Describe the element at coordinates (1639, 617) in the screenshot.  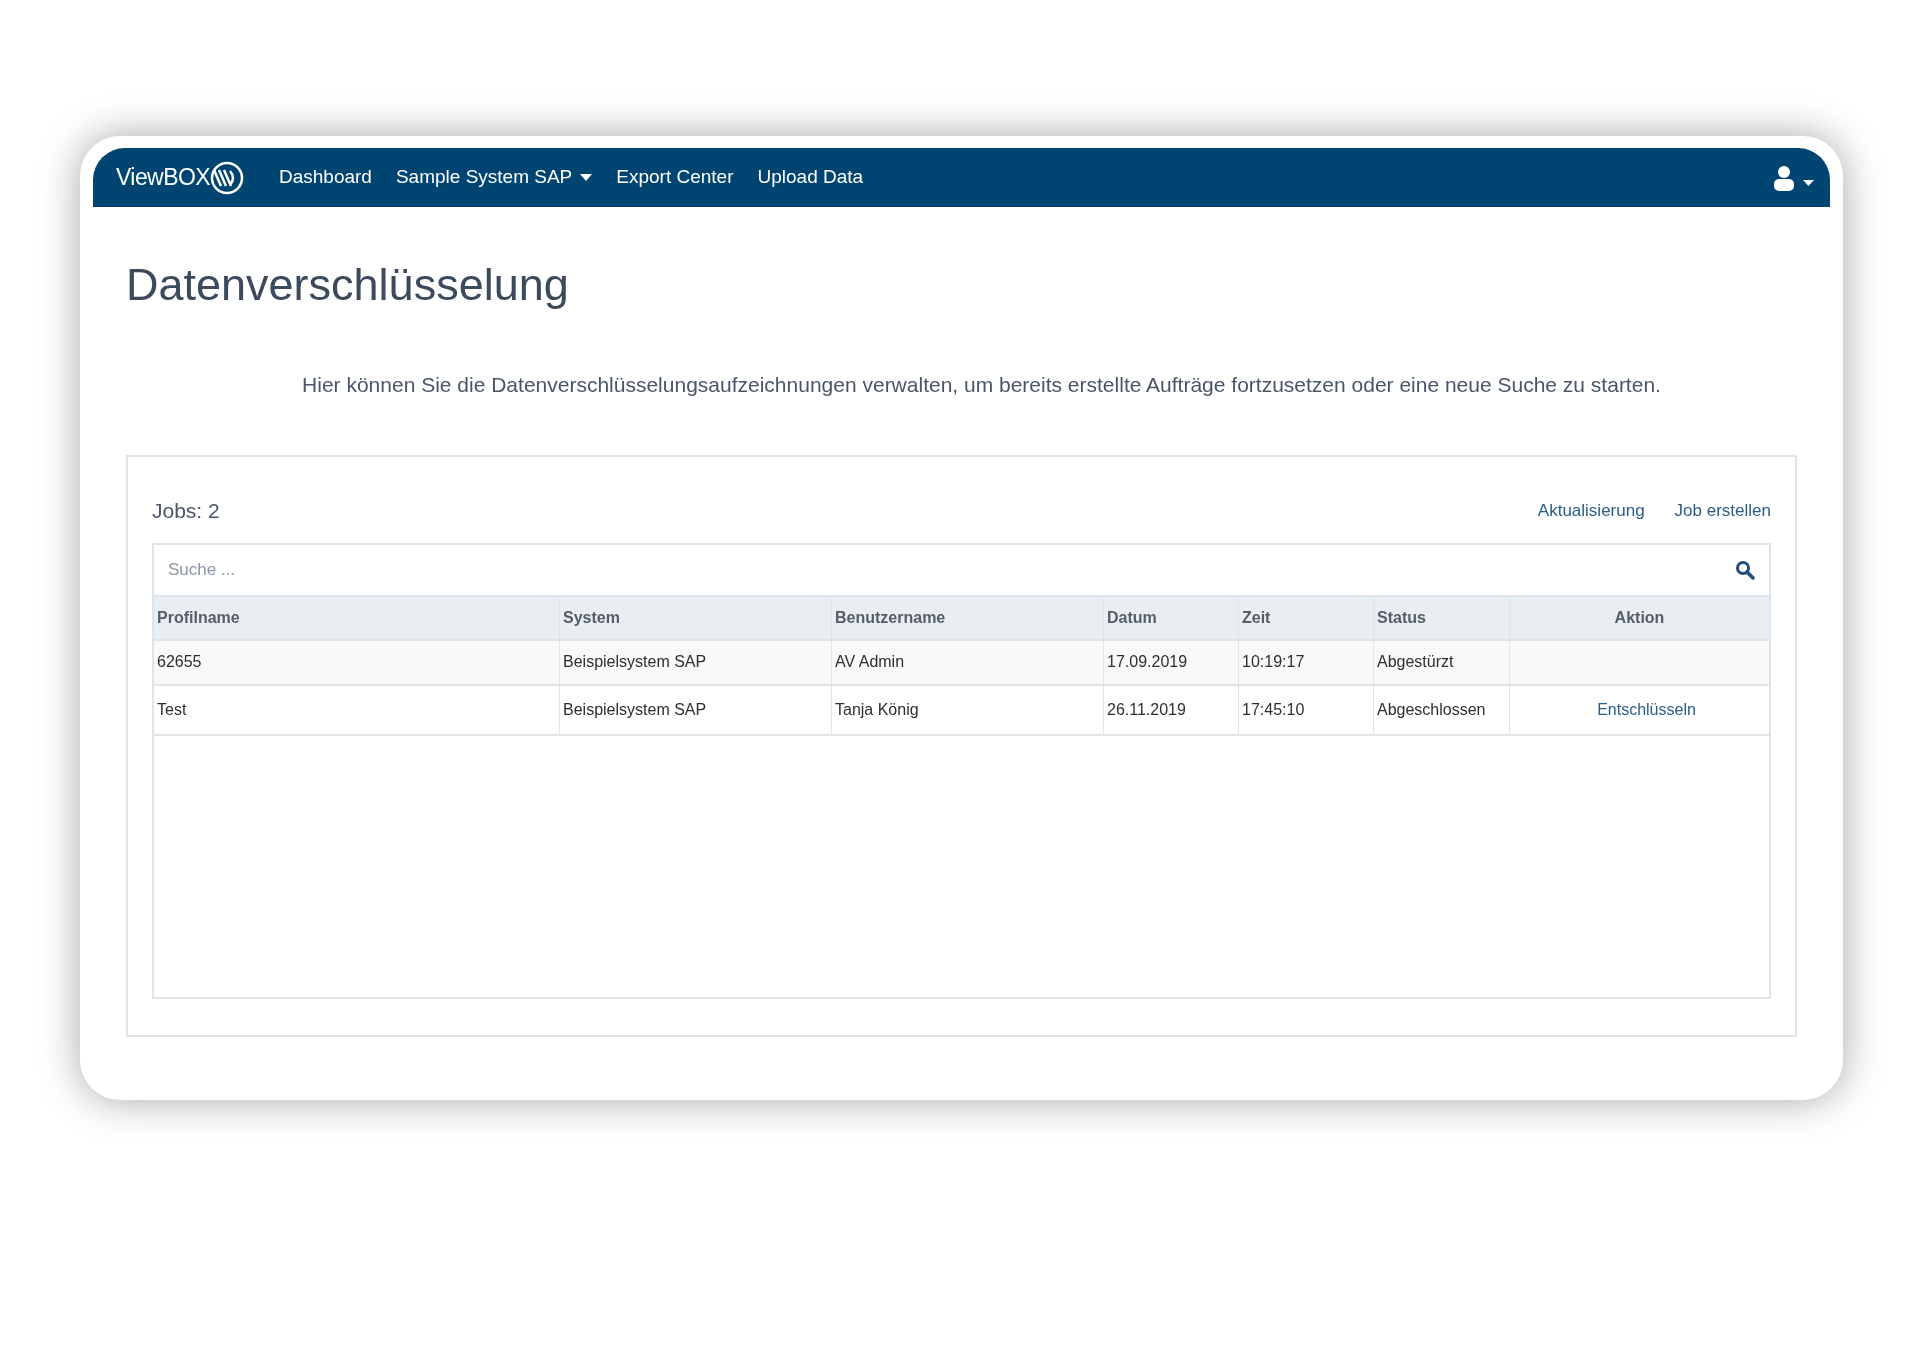
I see `column-header: Aktion` at that location.